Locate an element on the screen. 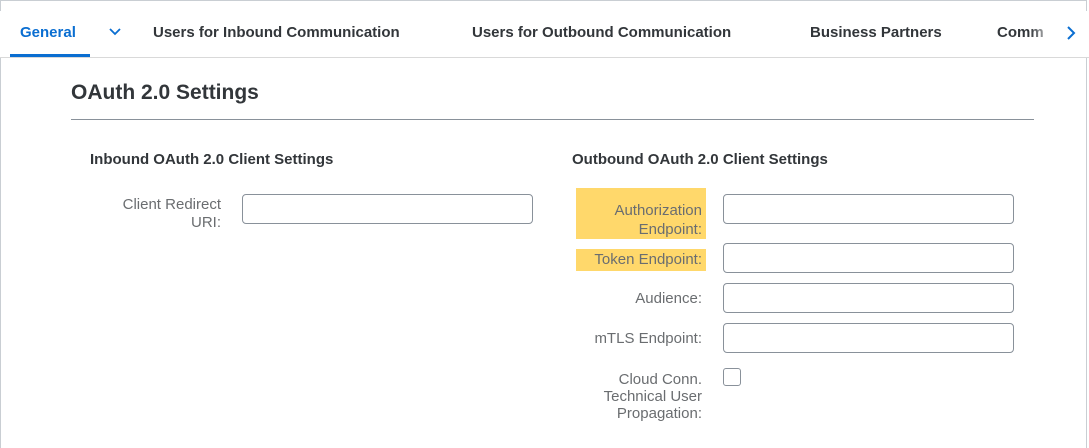 Image resolution: width=1089 pixels, height=448 pixels. section-divider is located at coordinates (552, 119).